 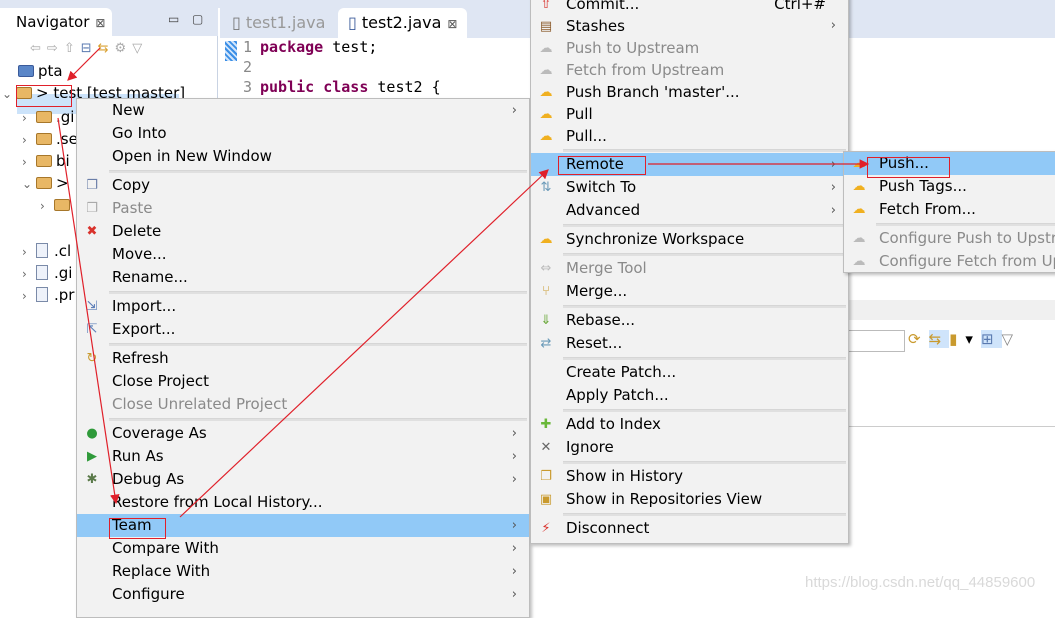 I want to click on tree-item: ⌄ >, so click(x=45, y=183).